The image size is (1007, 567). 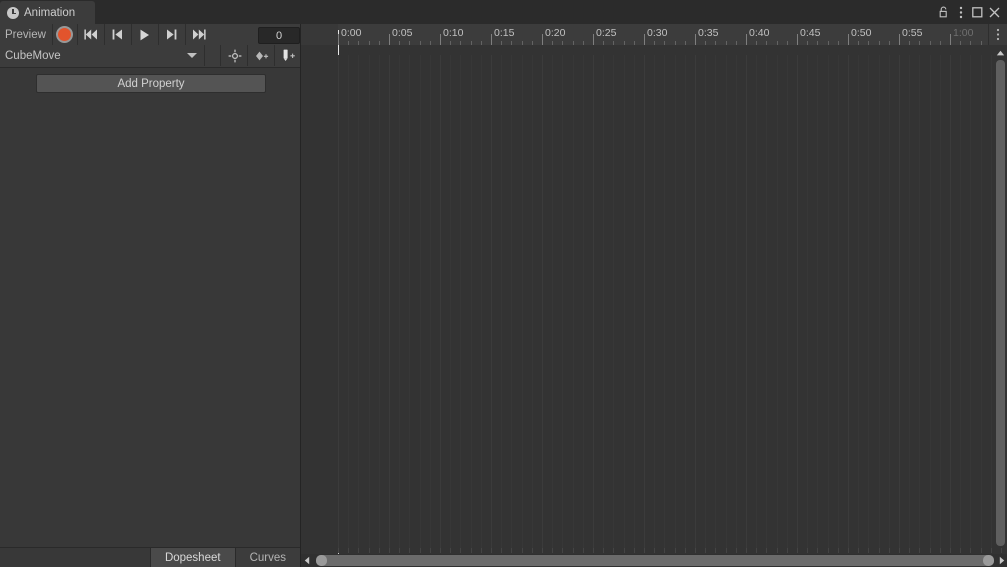 I want to click on add-keyframe-button, so click(x=234, y=55).